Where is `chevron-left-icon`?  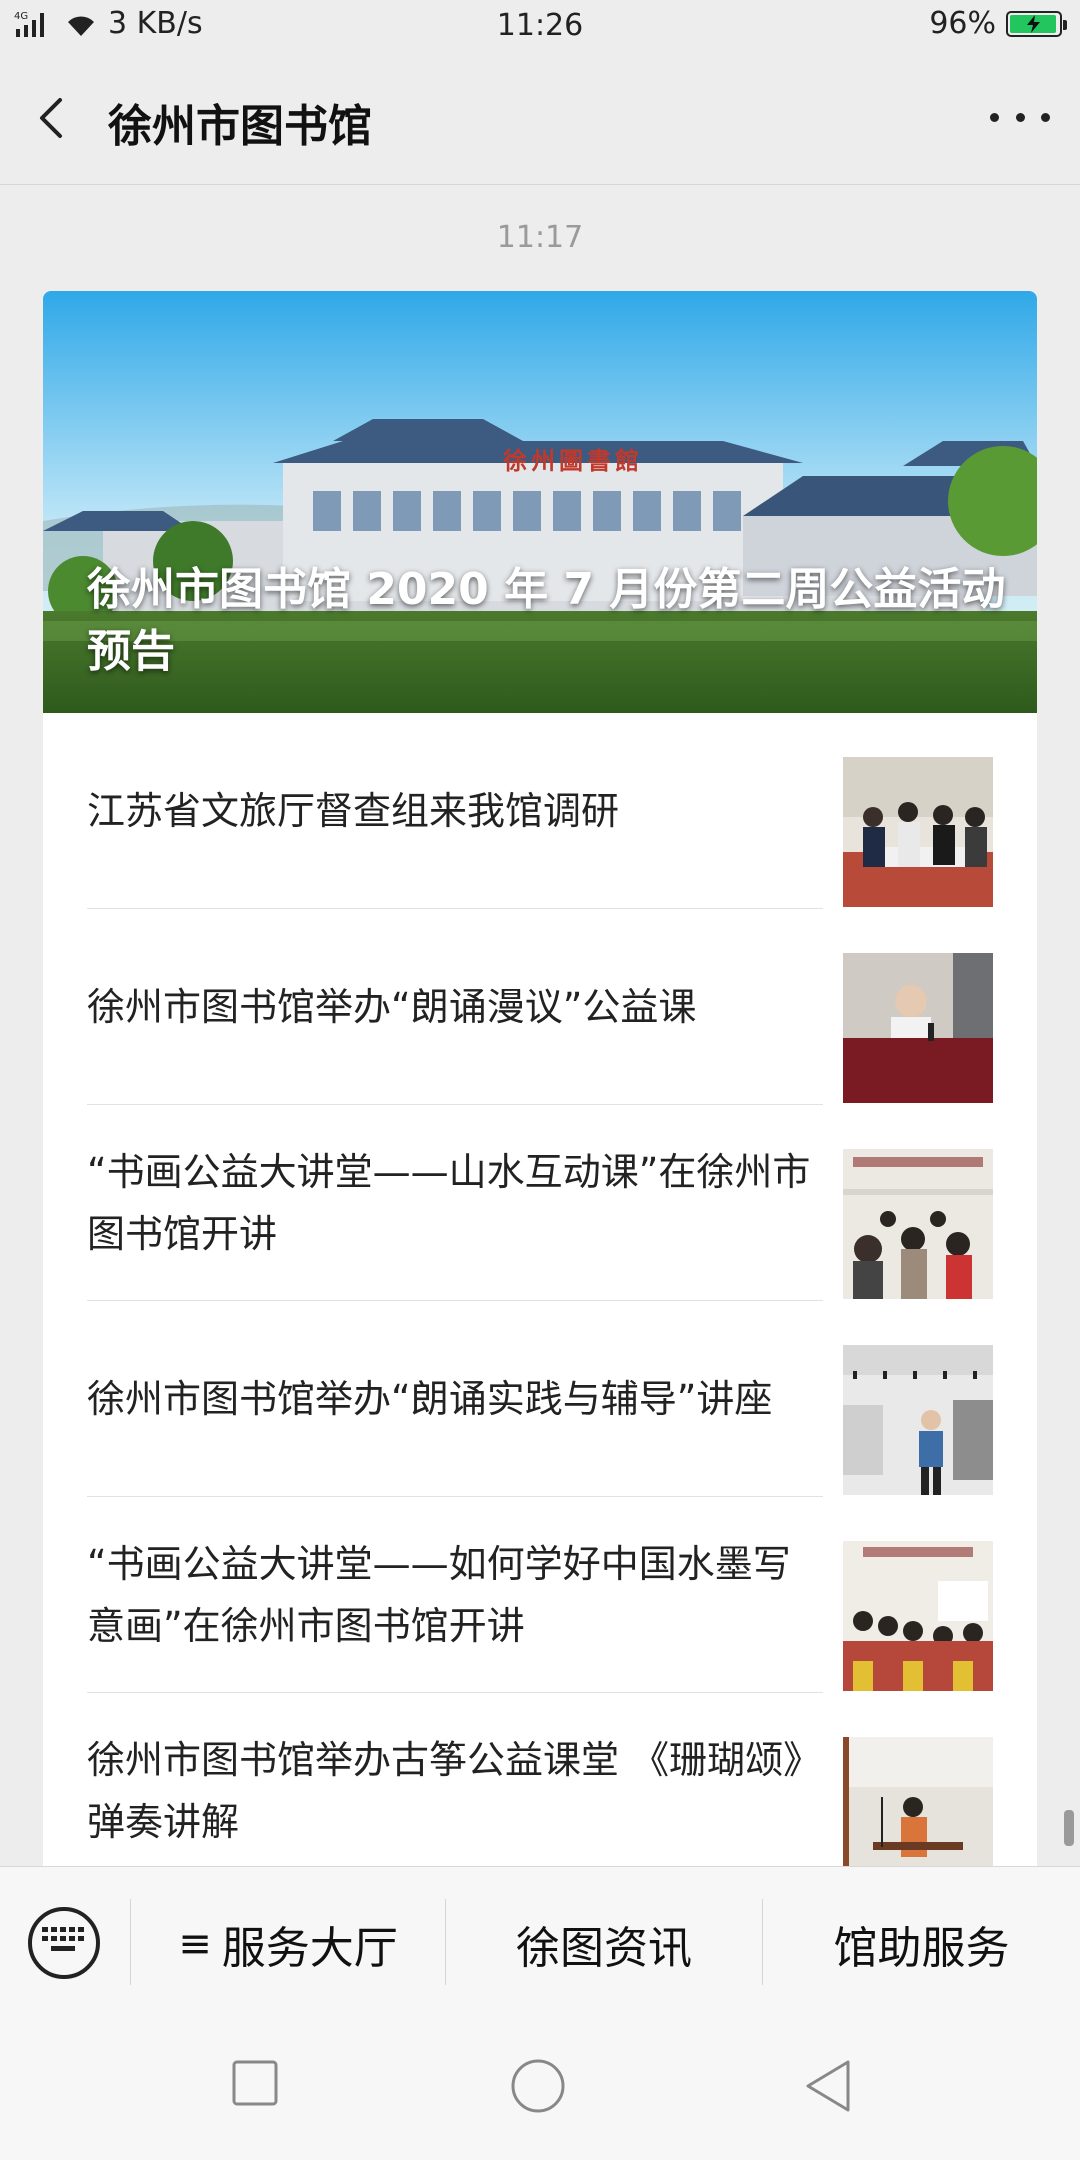 chevron-left-icon is located at coordinates (51, 118).